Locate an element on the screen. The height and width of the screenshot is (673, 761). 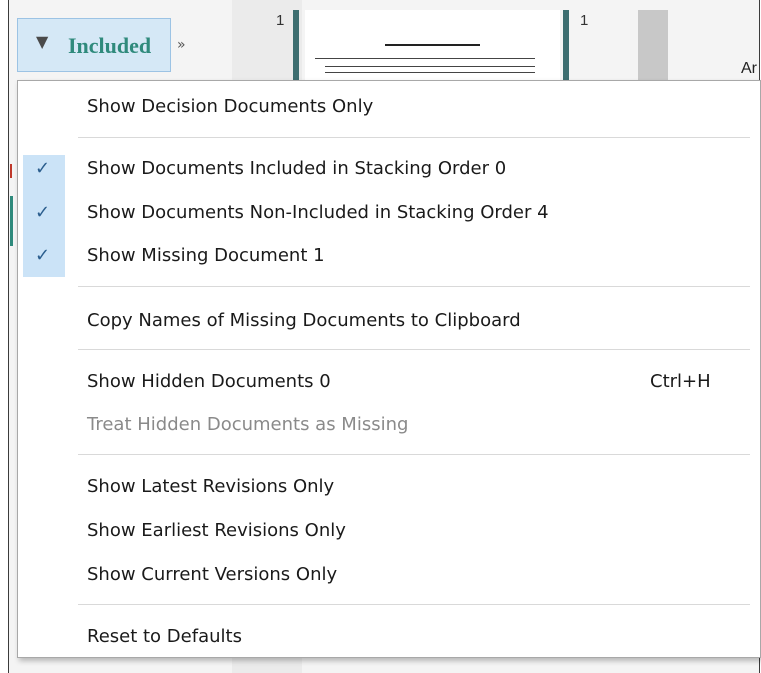
menu-item-label: Reset to Defaults is located at coordinates (164, 636).